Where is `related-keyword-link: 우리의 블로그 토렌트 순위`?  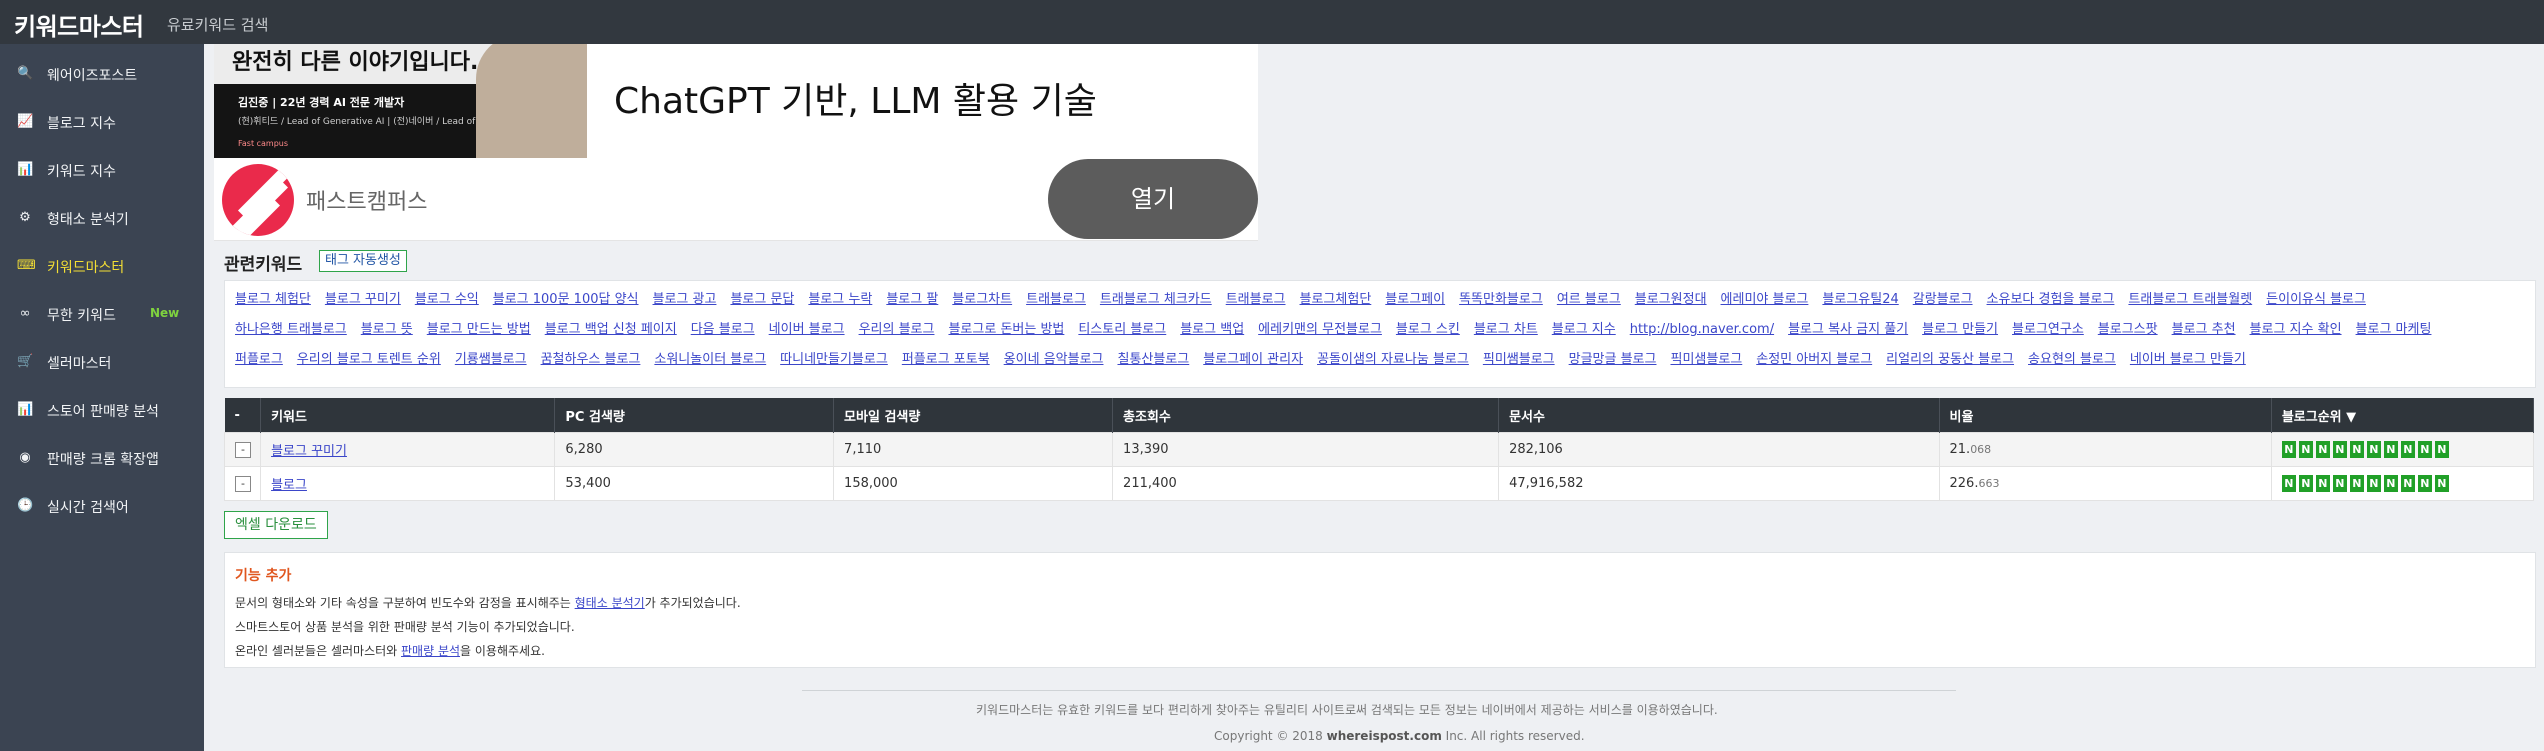 related-keyword-link: 우리의 블로그 토렌트 순위 is located at coordinates (369, 359).